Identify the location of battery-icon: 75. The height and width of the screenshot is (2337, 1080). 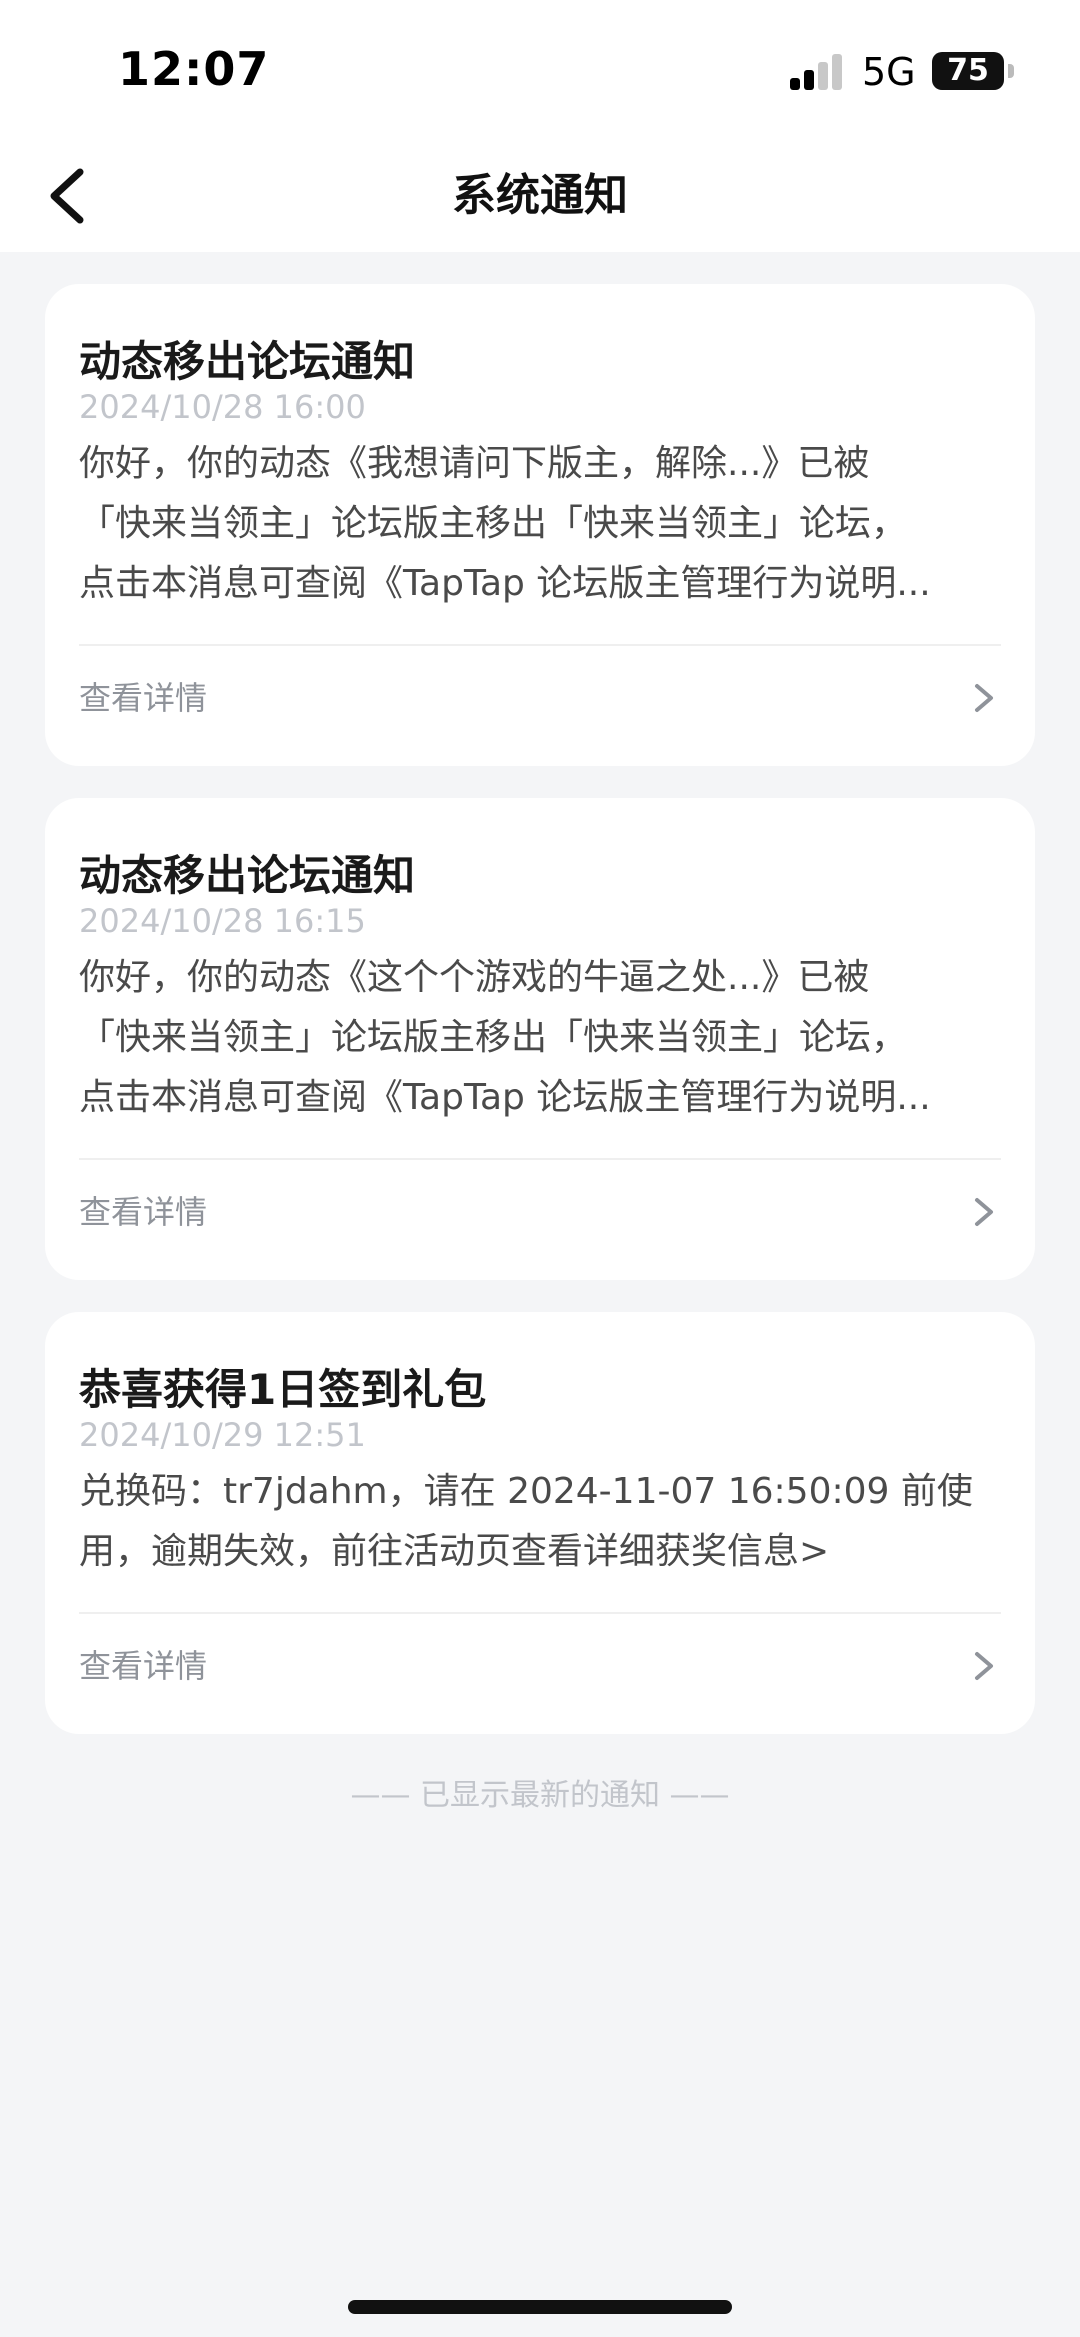
(973, 71).